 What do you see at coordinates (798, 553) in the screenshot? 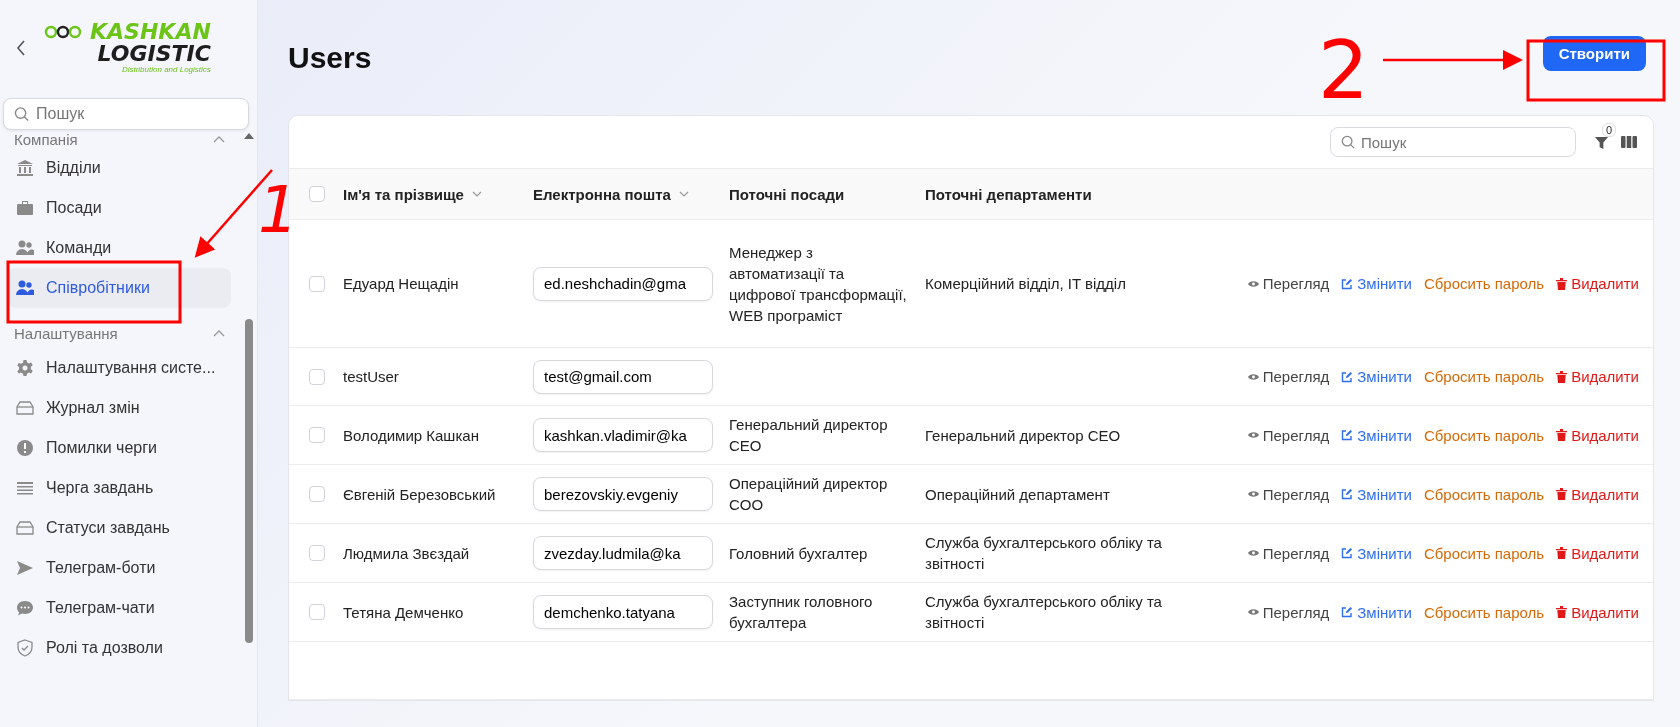
I see `table-cell: Головний бухгалтер` at bounding box center [798, 553].